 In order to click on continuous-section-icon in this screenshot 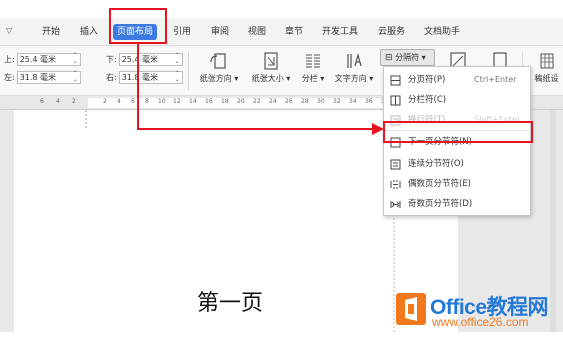, I will do `click(395, 164)`.